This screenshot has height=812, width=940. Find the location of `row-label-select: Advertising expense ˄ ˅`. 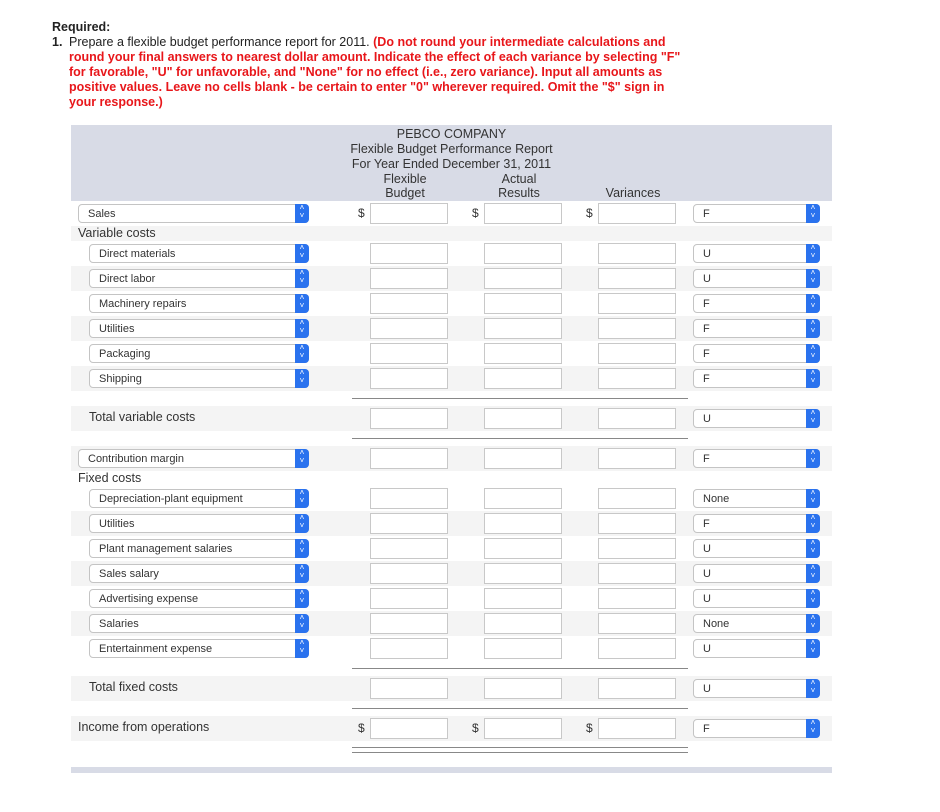

row-label-select: Advertising expense ˄ ˅ is located at coordinates (199, 598).